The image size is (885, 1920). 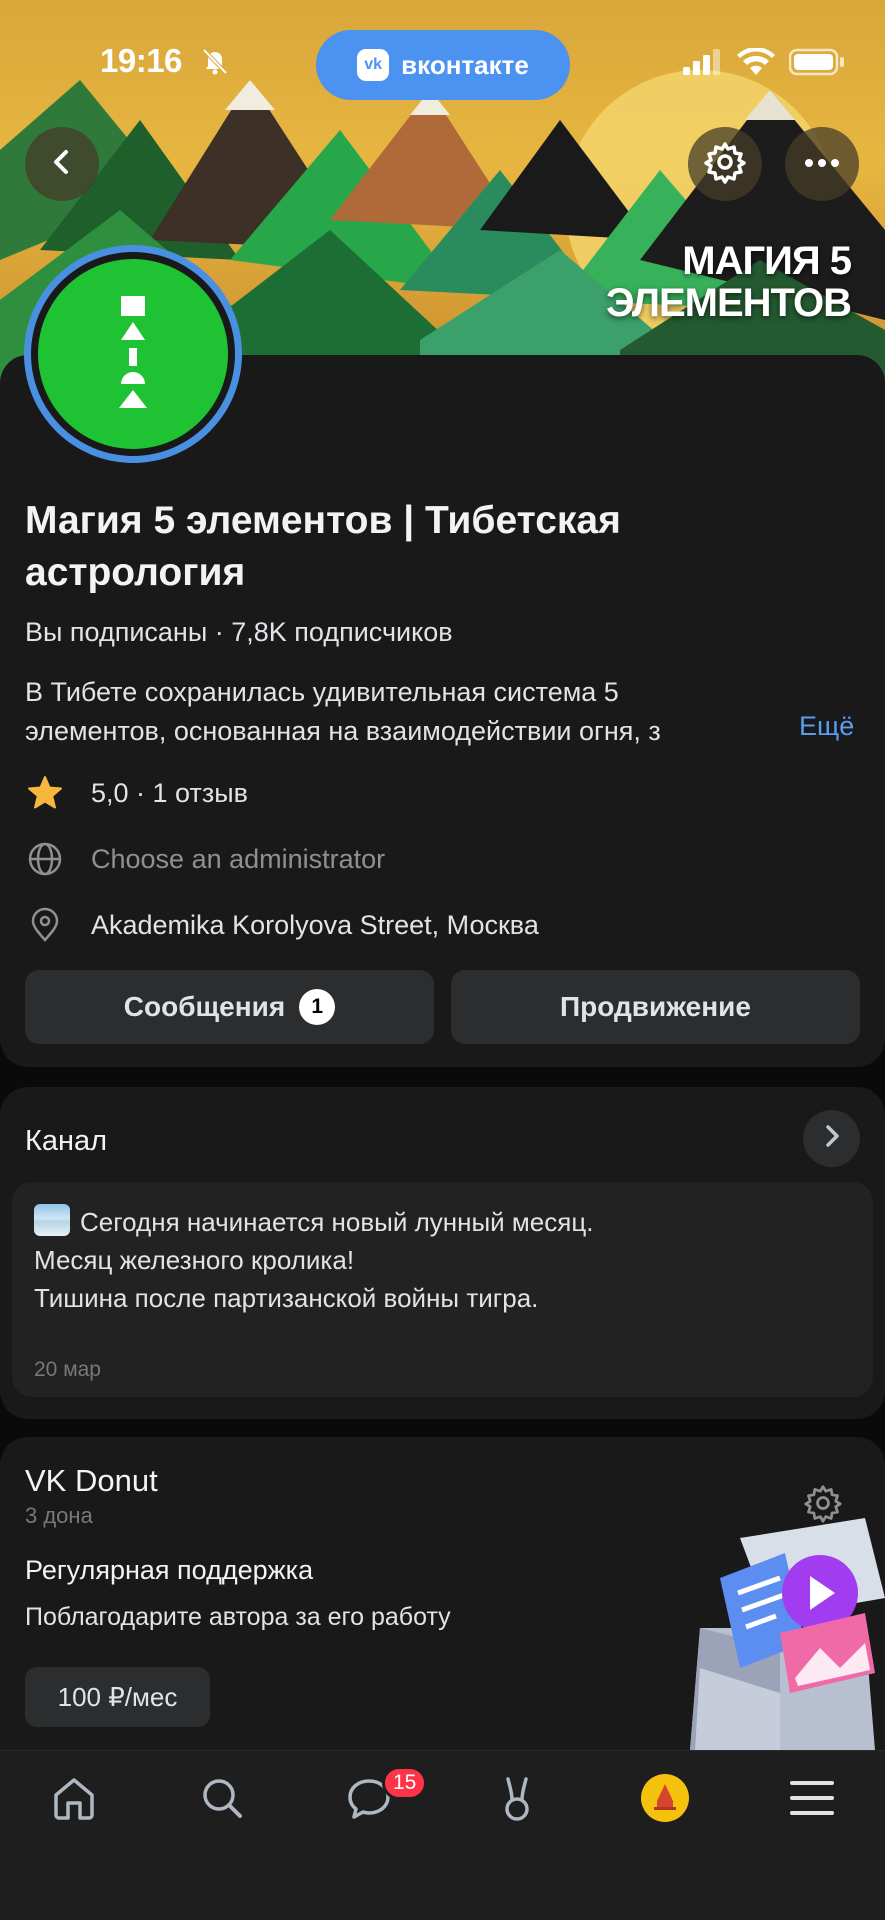 I want to click on profile-avatar, so click(x=665, y=1800).